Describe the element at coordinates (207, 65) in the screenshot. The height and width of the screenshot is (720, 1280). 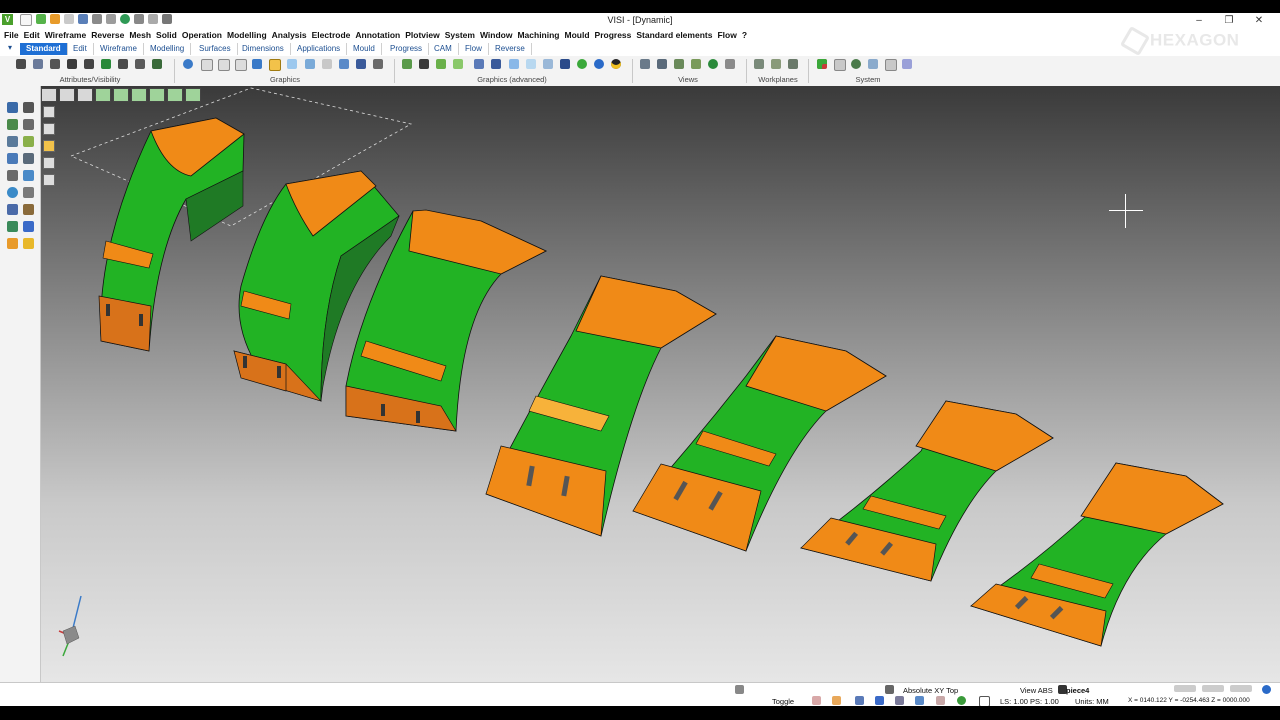
I see `wire-icon` at that location.